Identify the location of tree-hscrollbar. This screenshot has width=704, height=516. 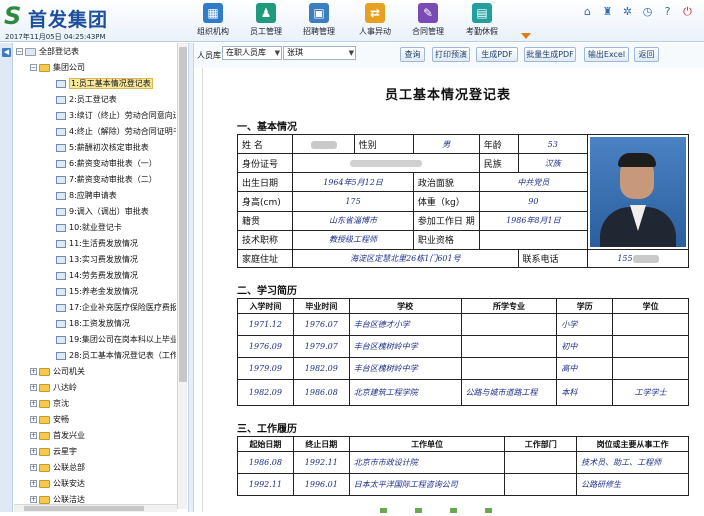
(95, 508).